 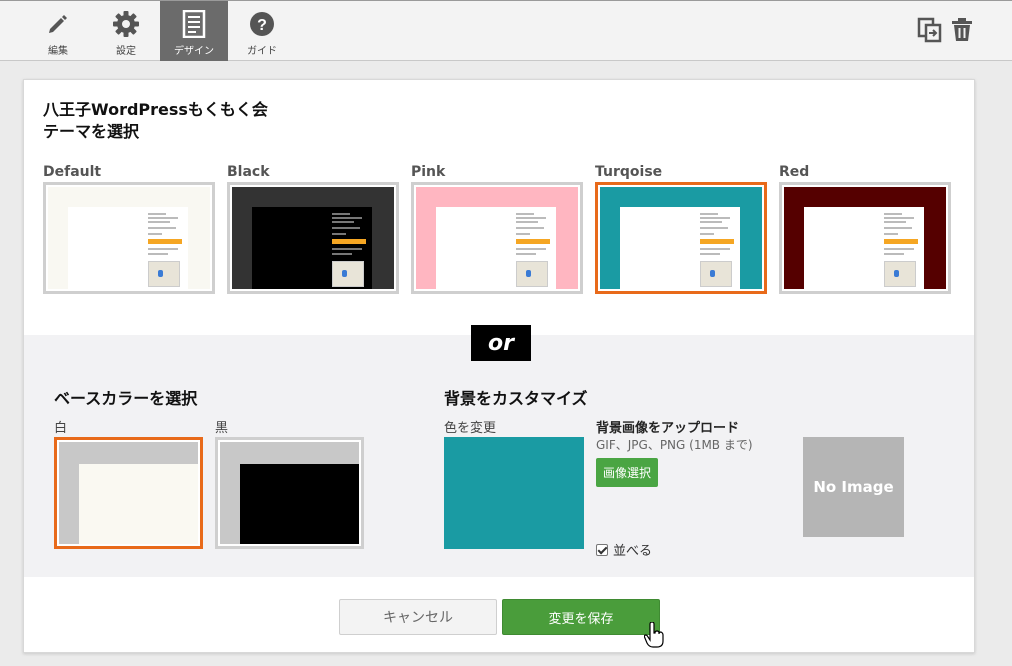 What do you see at coordinates (126, 398) in the screenshot?
I see `base-color-title: ベースカラーを選択` at bounding box center [126, 398].